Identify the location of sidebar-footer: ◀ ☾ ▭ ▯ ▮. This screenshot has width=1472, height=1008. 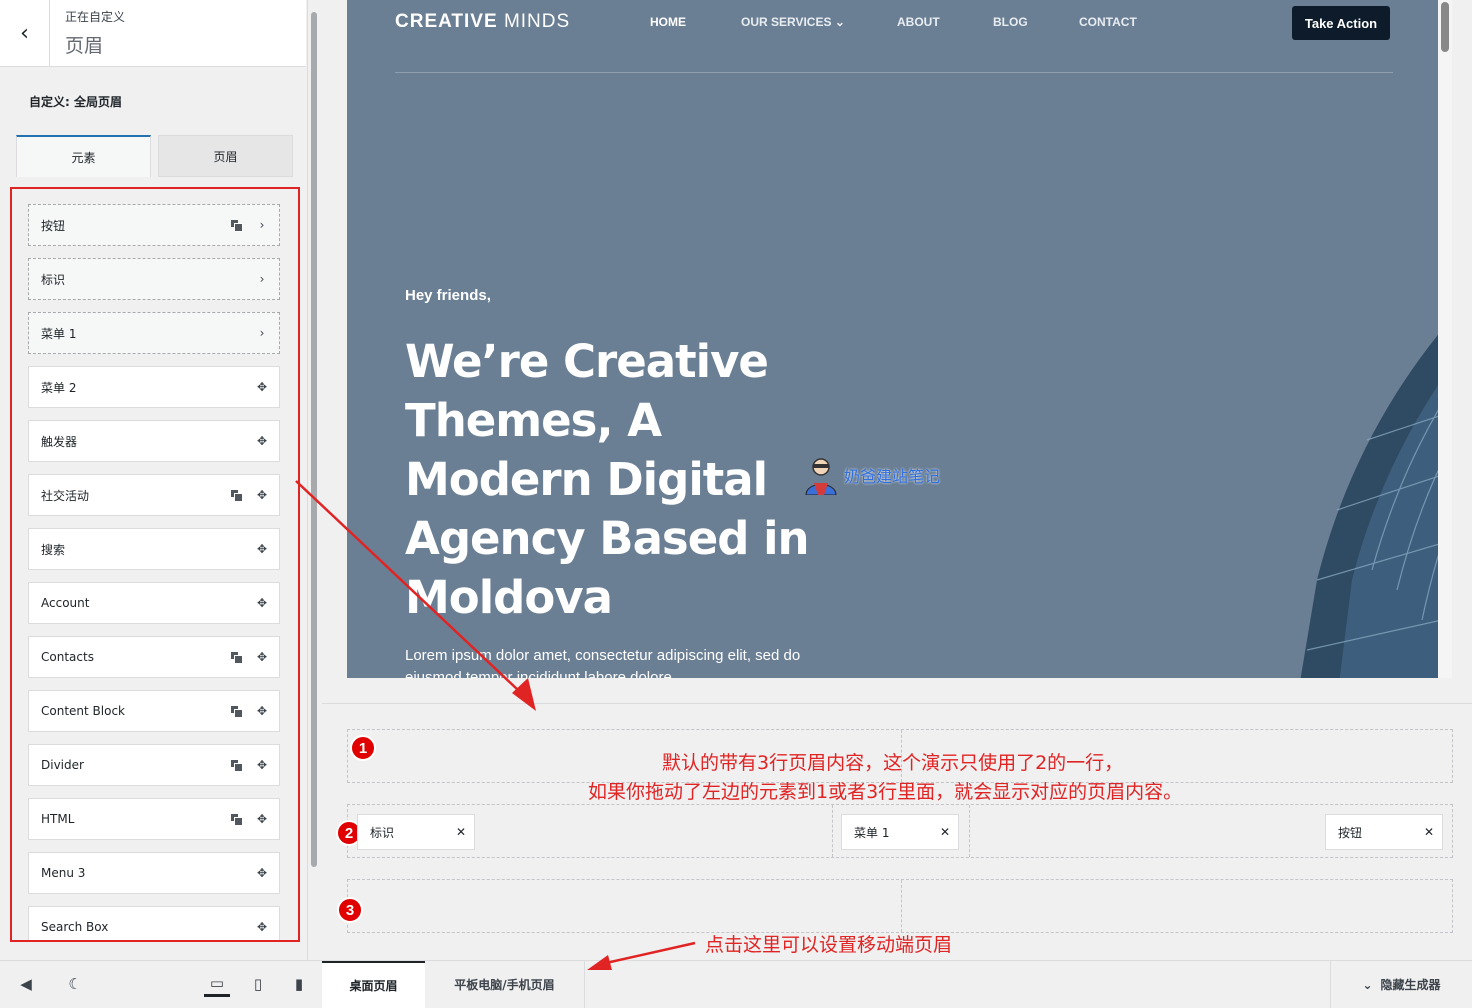
(161, 983).